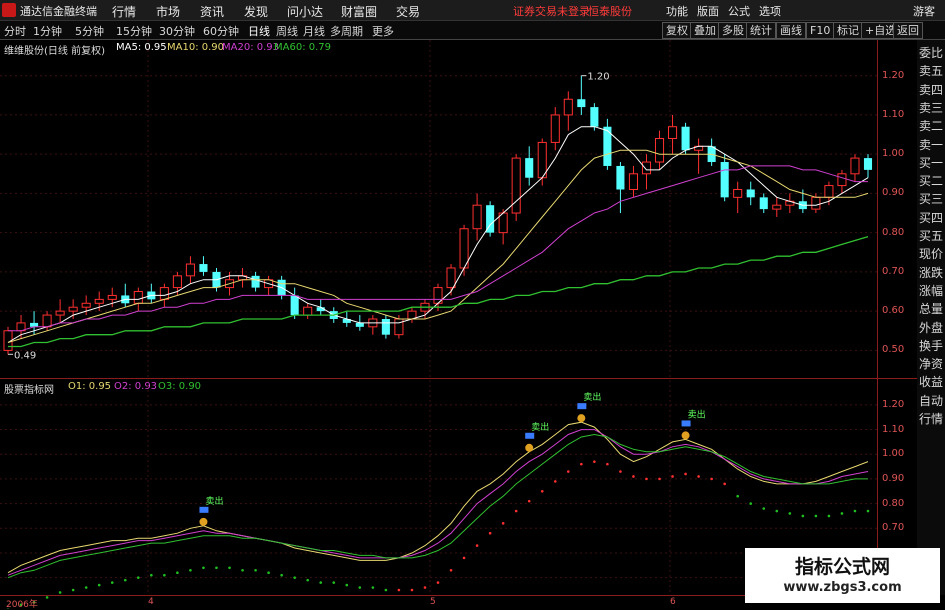 This screenshot has width=945, height=610. What do you see at coordinates (433, 602) in the screenshot?
I see `date-label: 5` at bounding box center [433, 602].